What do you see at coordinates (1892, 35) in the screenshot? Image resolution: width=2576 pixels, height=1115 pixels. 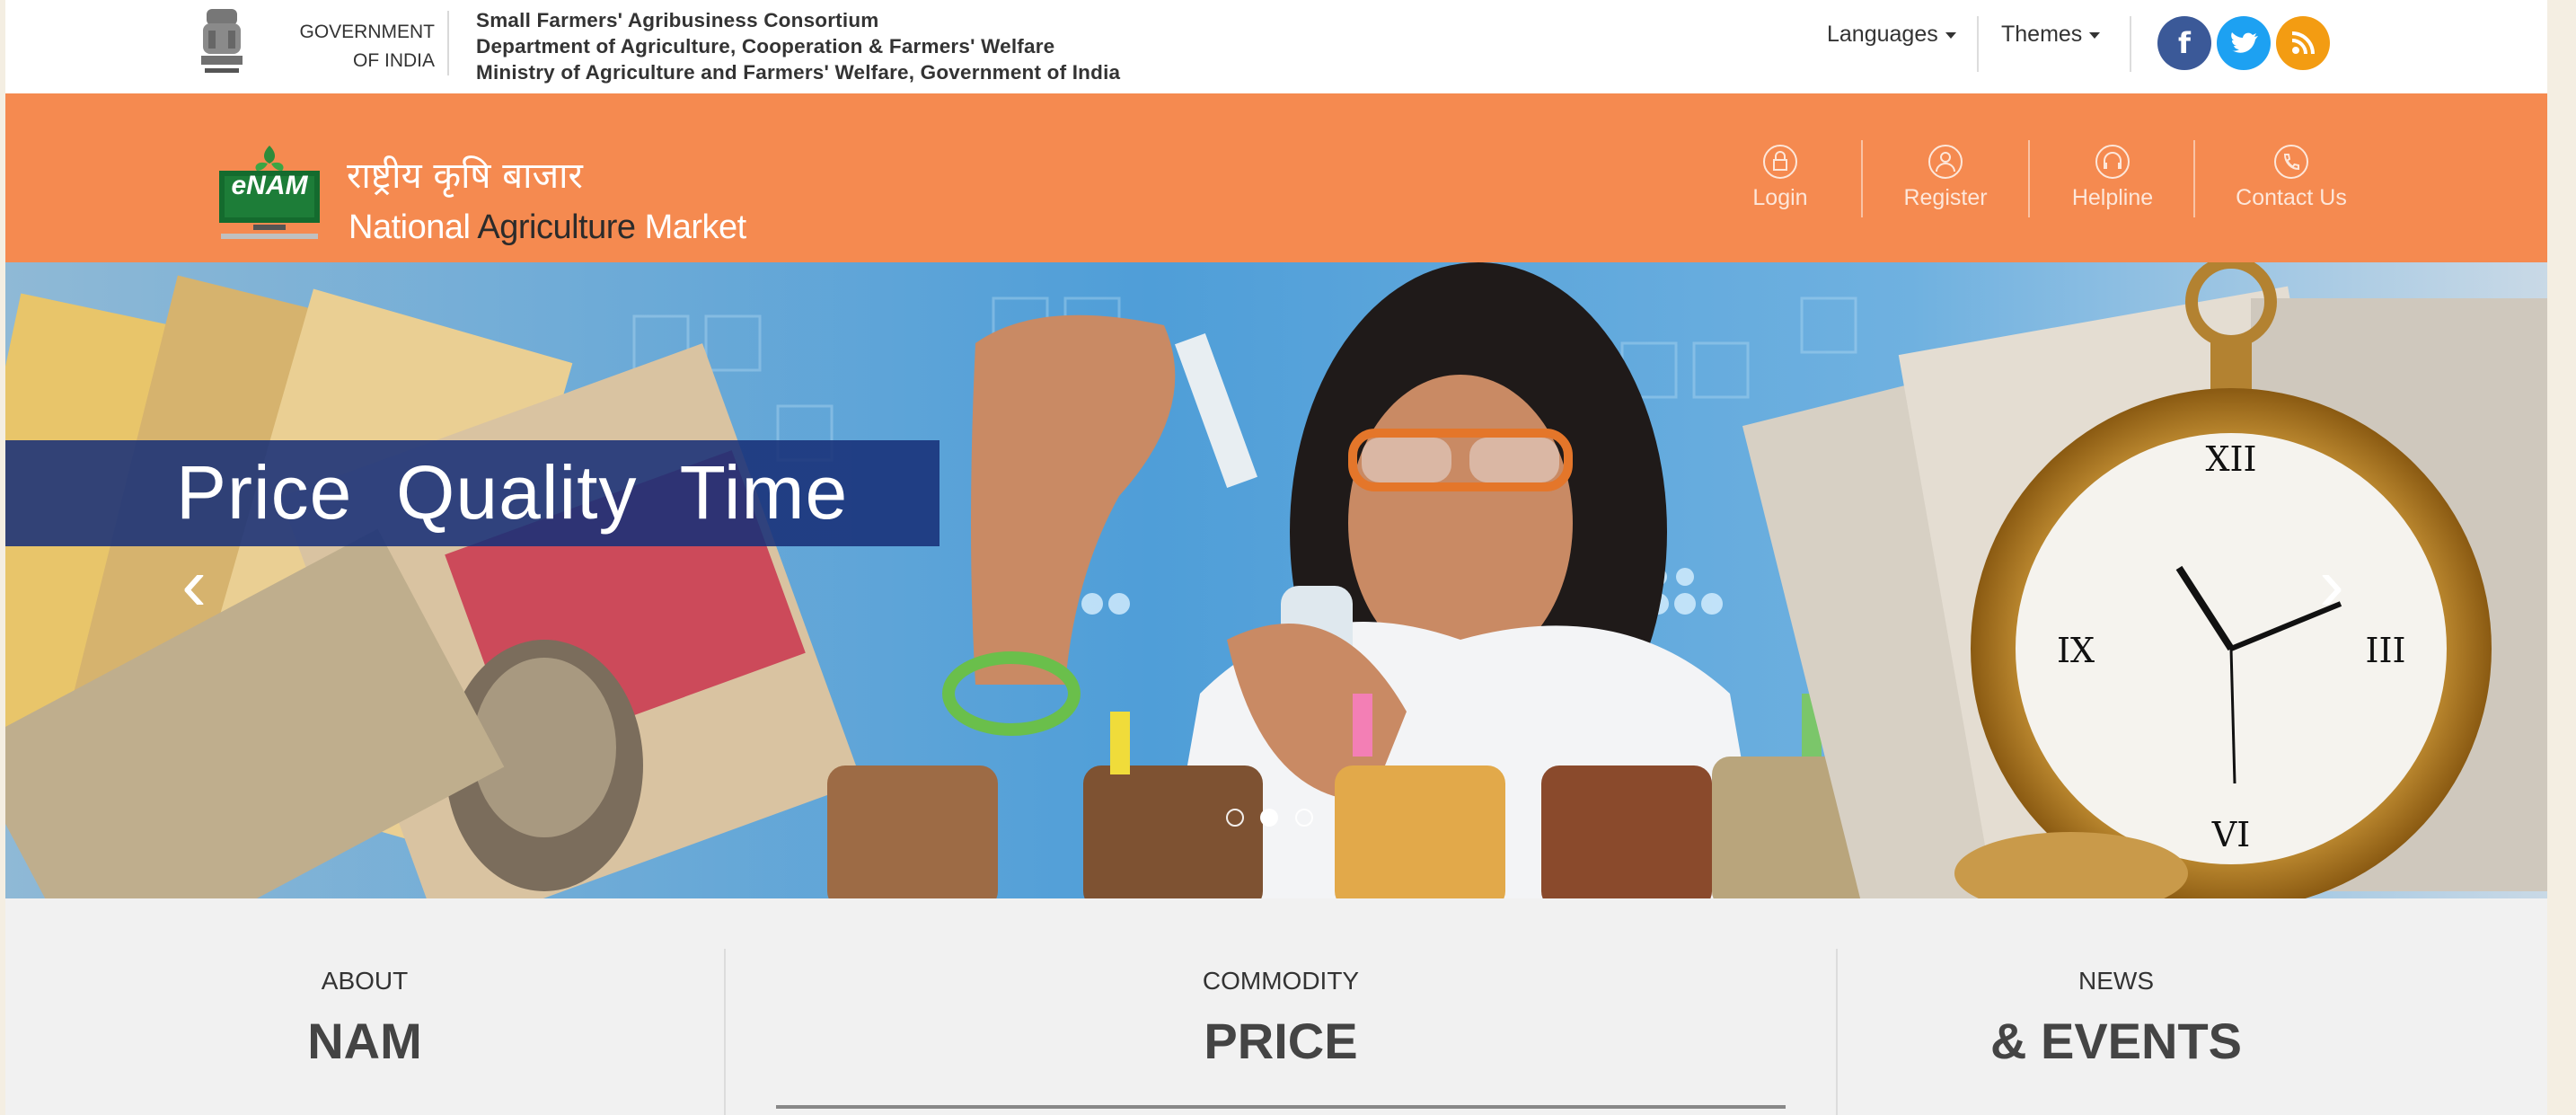 I see `languages-dropdown: Languages` at bounding box center [1892, 35].